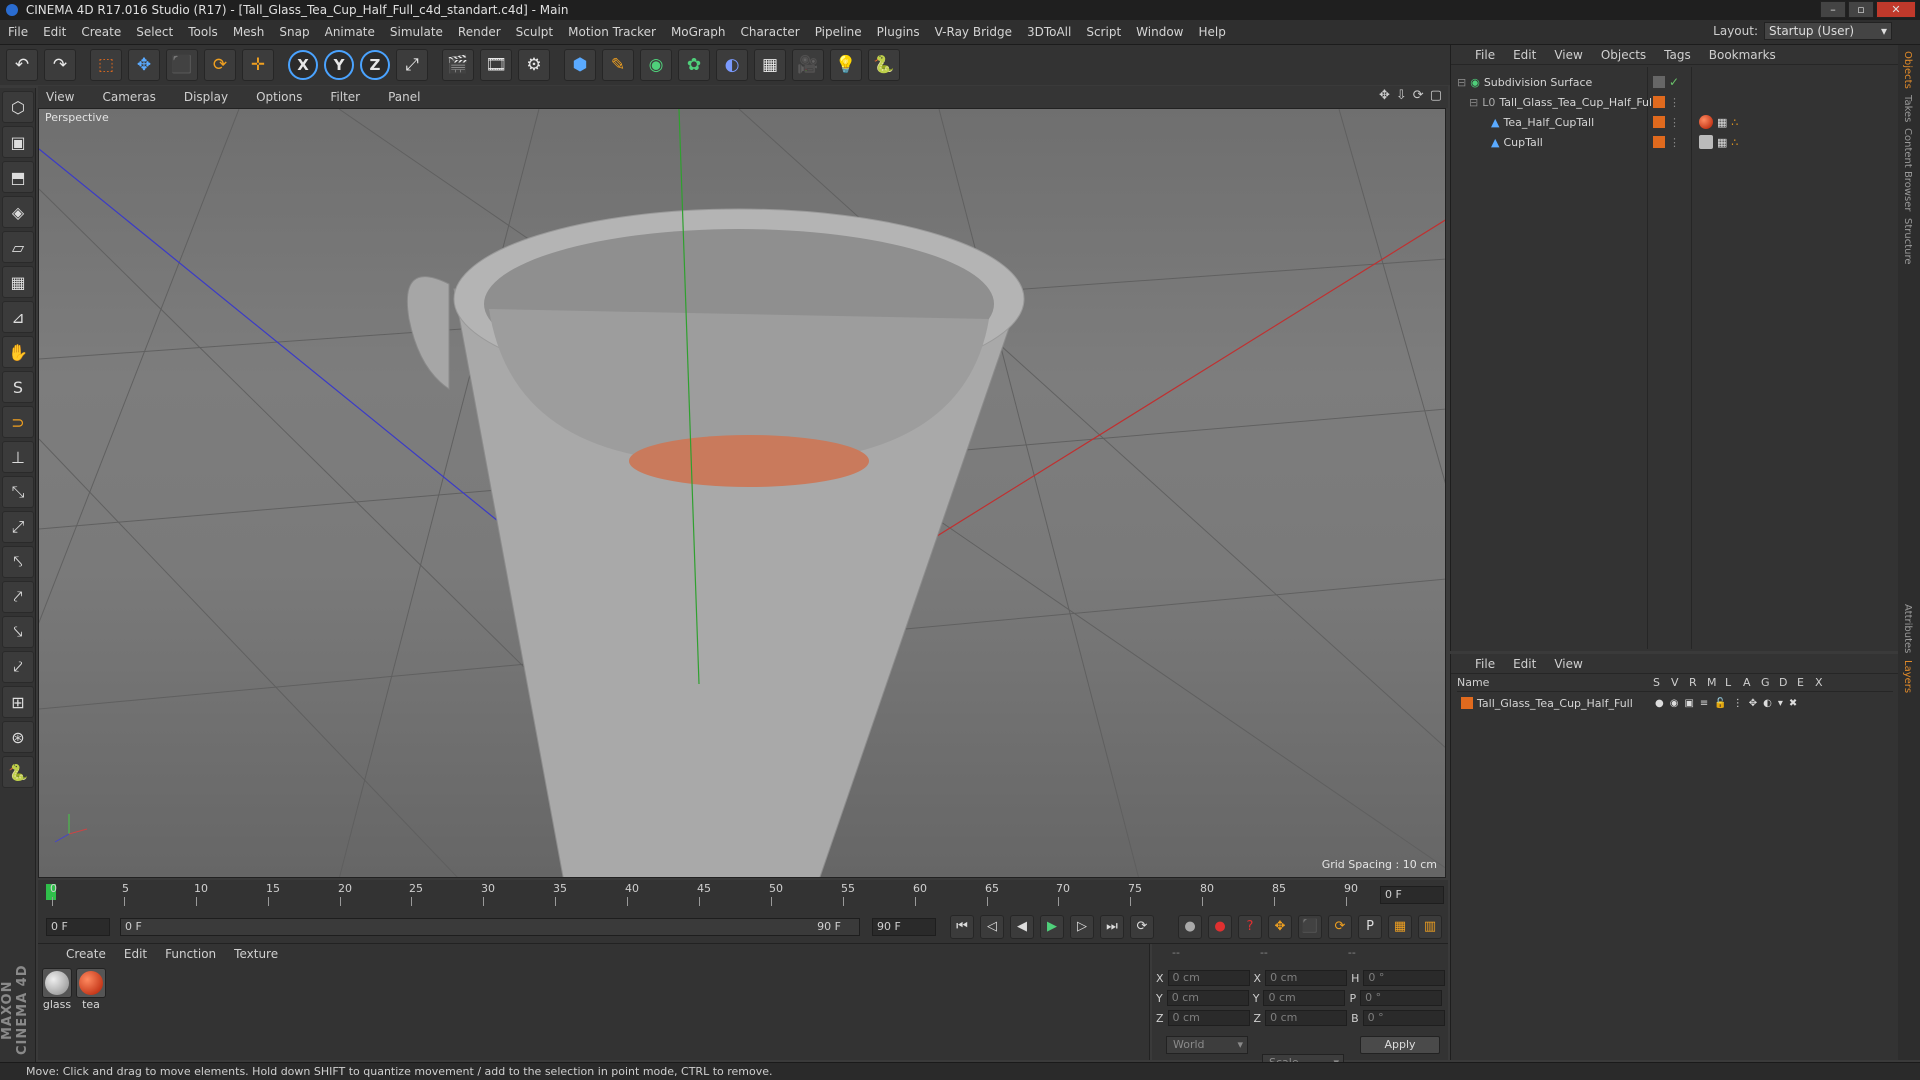  I want to click on layers-menu-file: File, so click(1485, 664).